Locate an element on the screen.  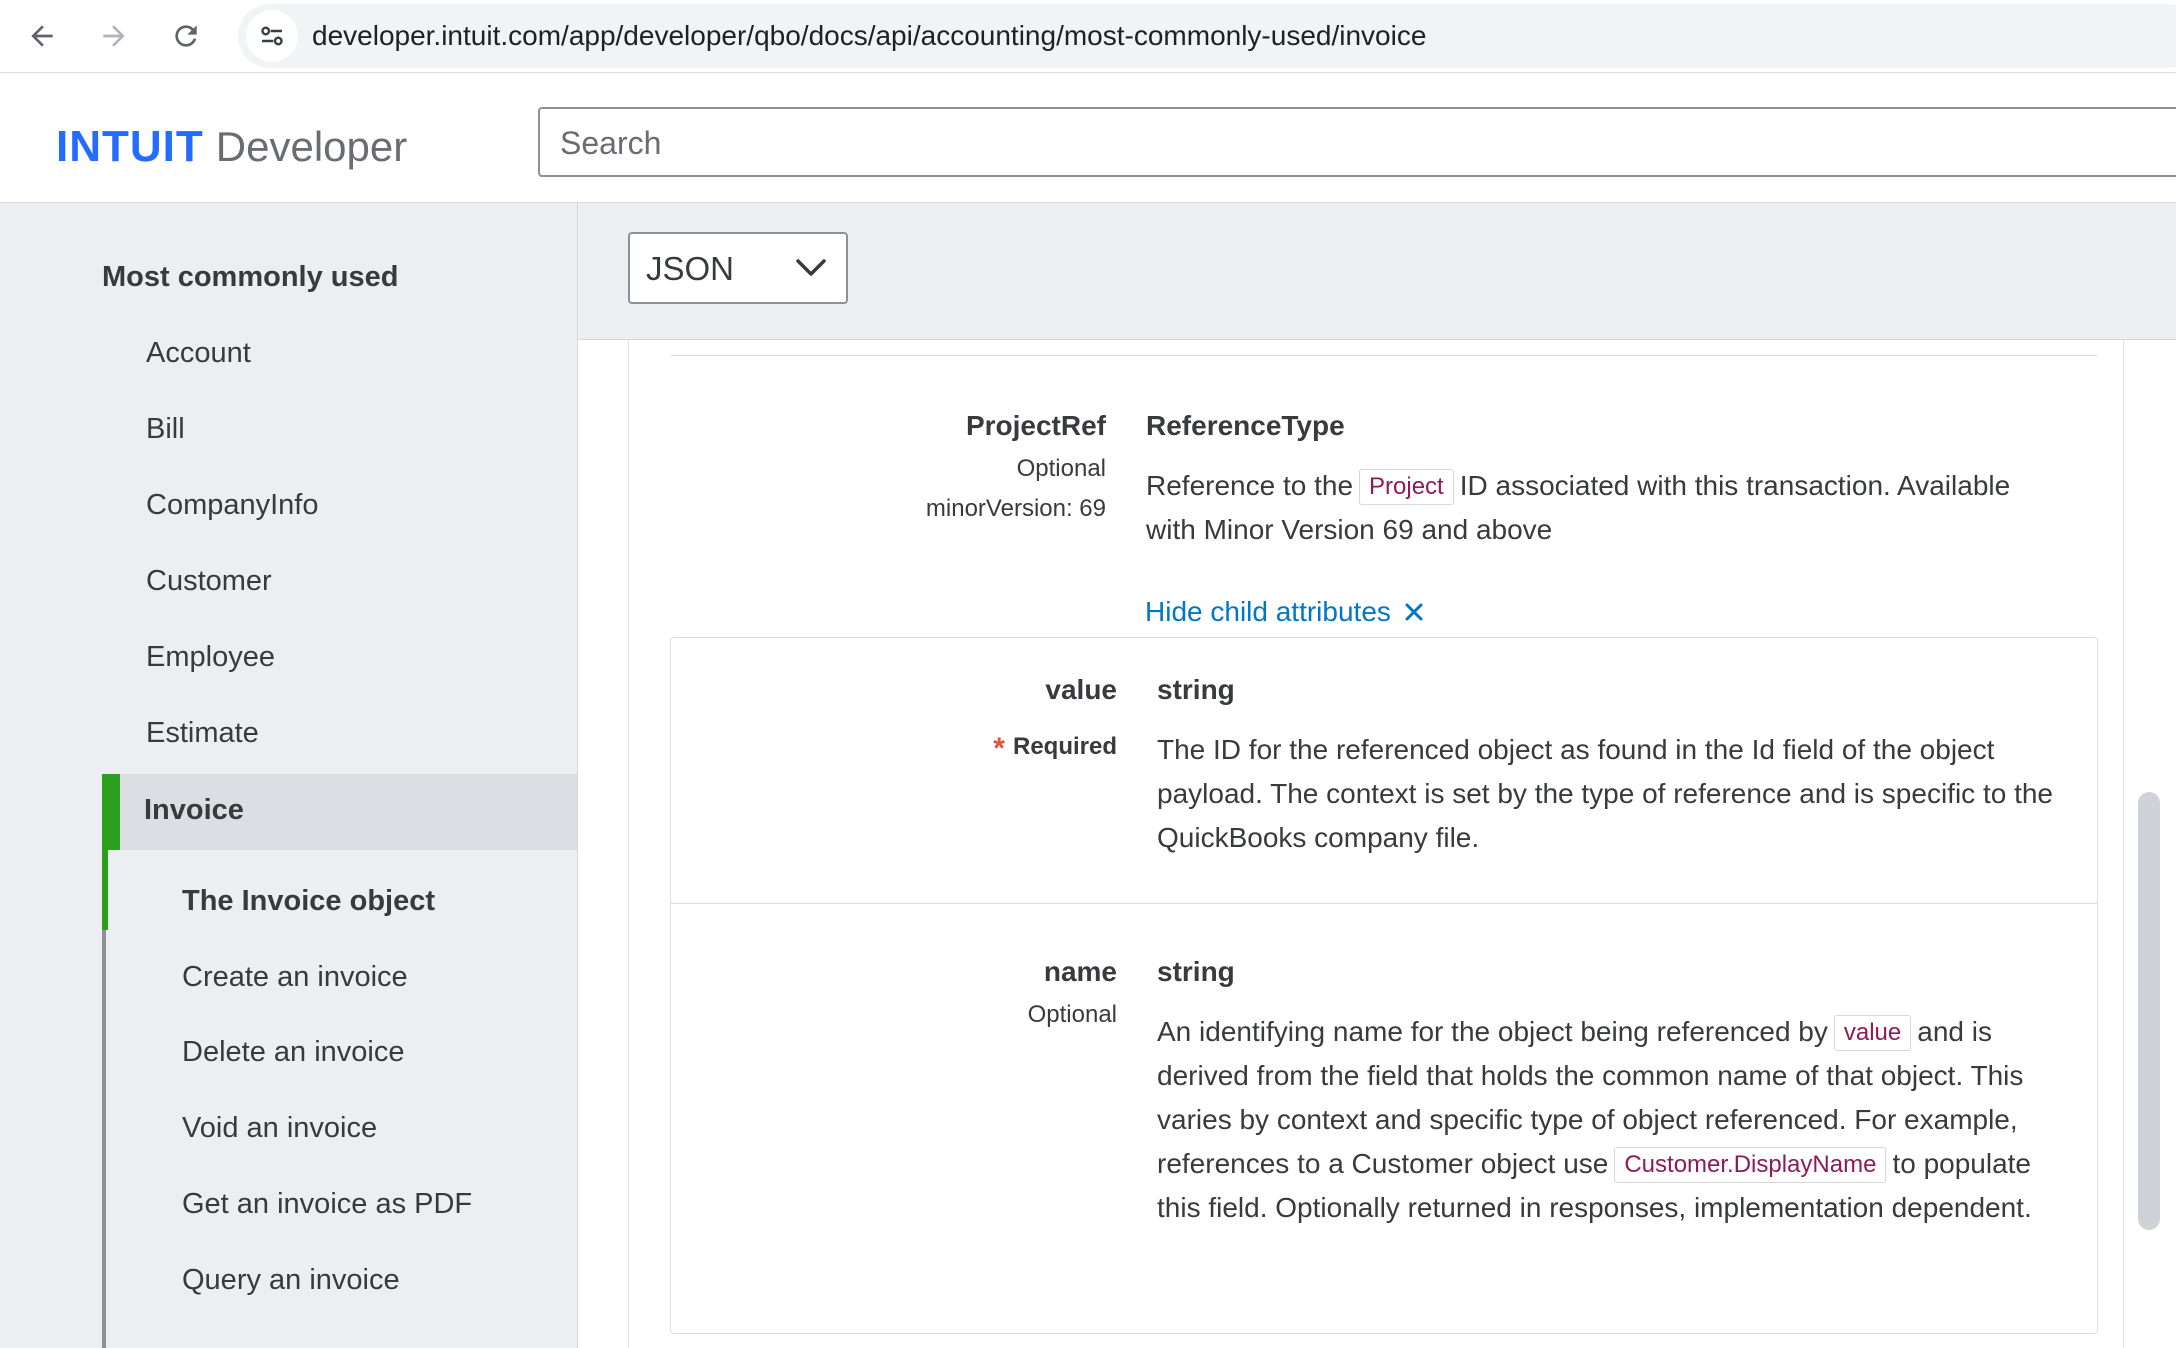
reload-icon is located at coordinates (186, 36).